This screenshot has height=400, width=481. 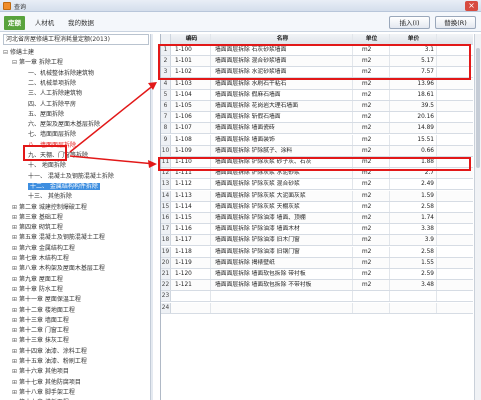 I want to click on tree-item: ⊞ 第十七章 其他防腐项目, so click(x=46, y=383).